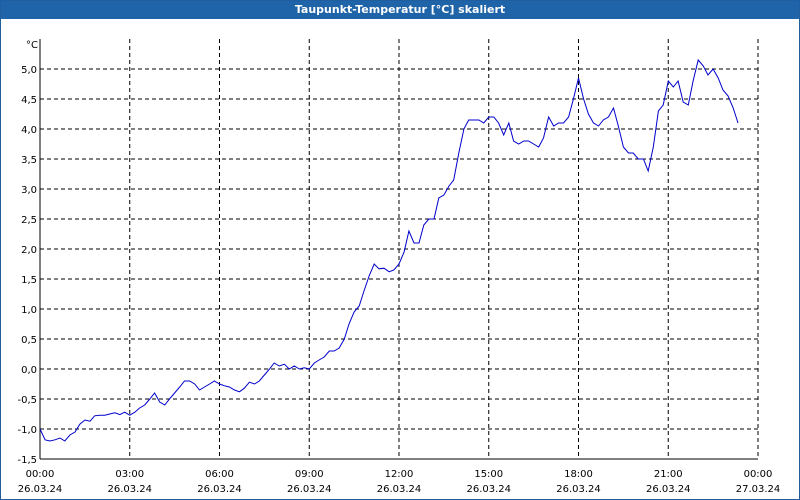 The height and width of the screenshot is (500, 800). Describe the element at coordinates (129, 474) in the screenshot. I see `x-tick-time-label: 03:00` at that location.